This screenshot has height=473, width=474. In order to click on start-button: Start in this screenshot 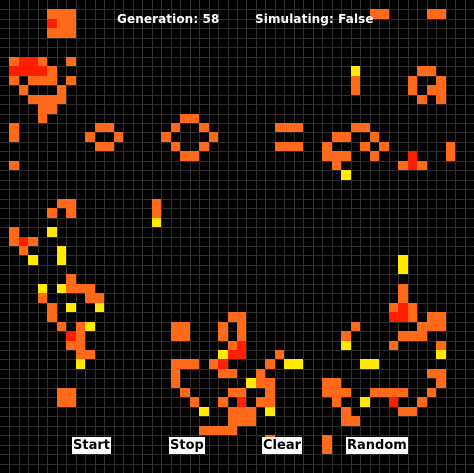, I will do `click(91, 445)`.